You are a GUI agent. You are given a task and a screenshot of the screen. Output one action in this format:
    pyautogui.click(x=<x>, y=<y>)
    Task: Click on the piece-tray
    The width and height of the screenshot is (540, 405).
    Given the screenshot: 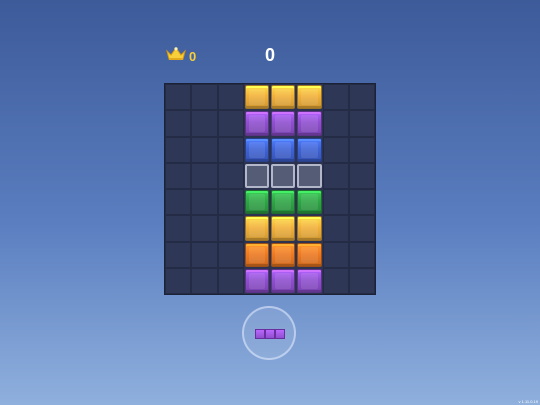 What is the action you would take?
    pyautogui.click(x=269, y=333)
    